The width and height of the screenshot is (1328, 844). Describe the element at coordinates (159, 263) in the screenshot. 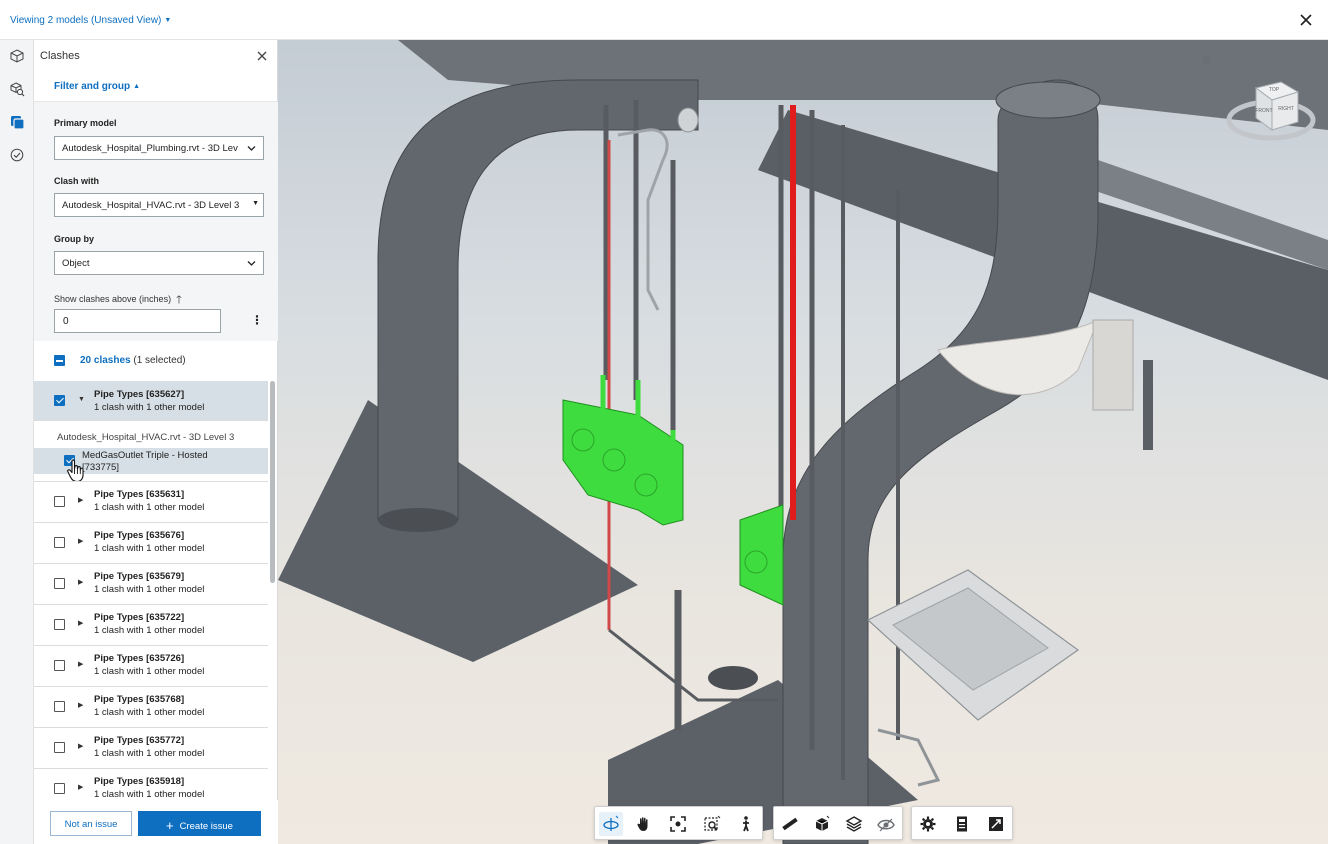

I see `group-by-select: Object` at that location.